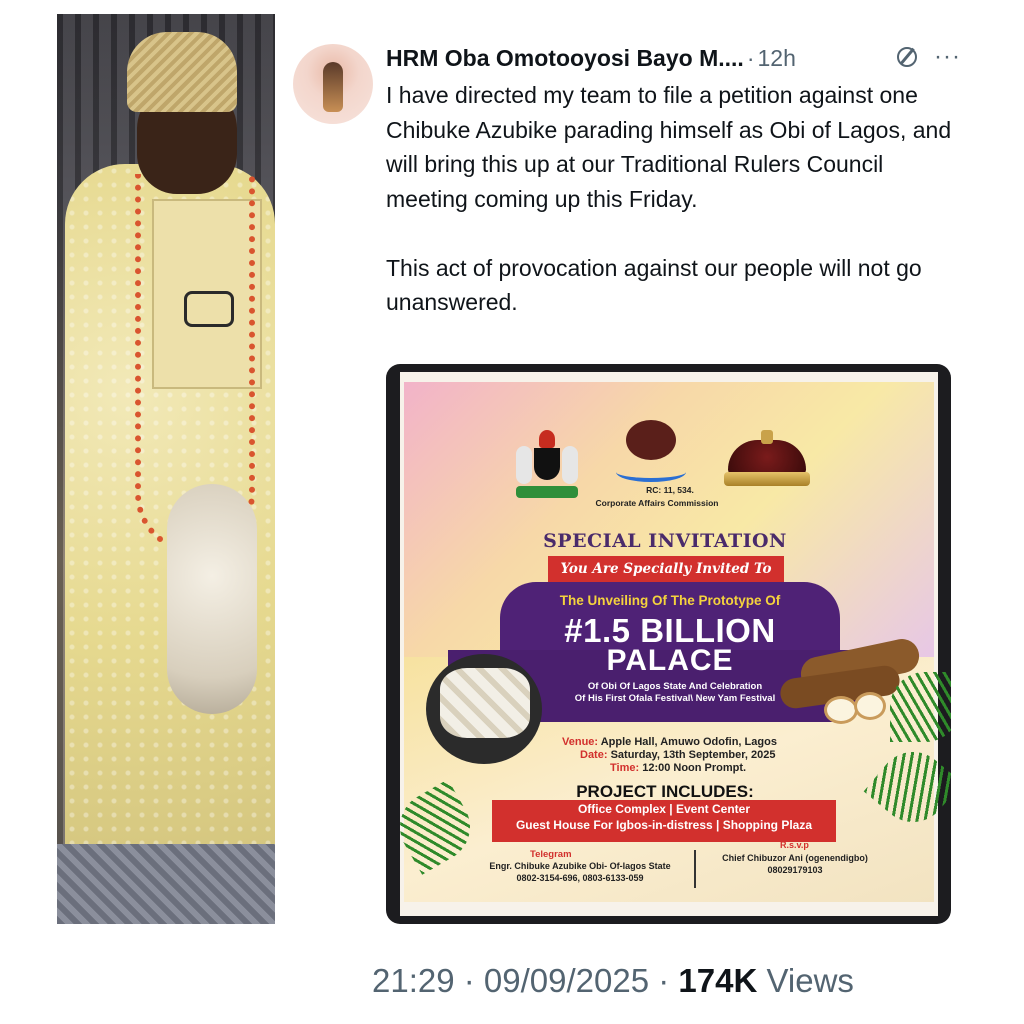 Image resolution: width=1024 pixels, height=1024 pixels. What do you see at coordinates (776, 58) in the screenshot?
I see `tweet-time: 12h` at bounding box center [776, 58].